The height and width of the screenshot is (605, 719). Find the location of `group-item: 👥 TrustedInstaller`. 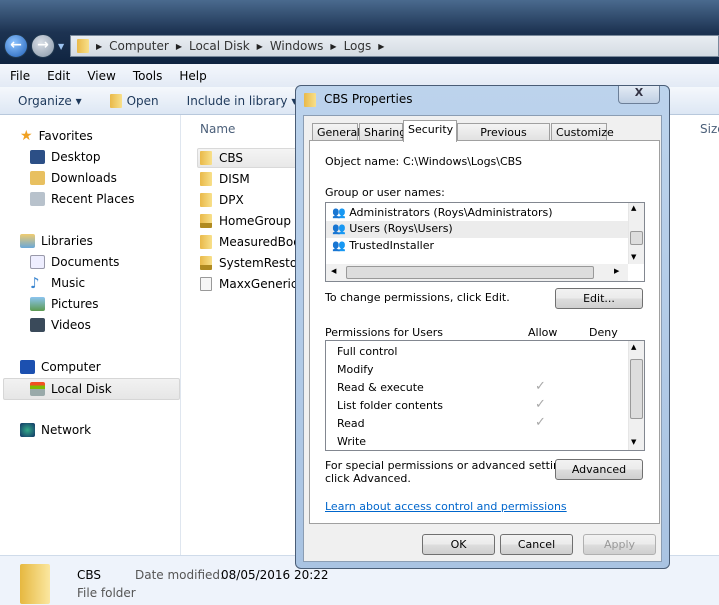

group-item: 👥 TrustedInstaller is located at coordinates (383, 245).